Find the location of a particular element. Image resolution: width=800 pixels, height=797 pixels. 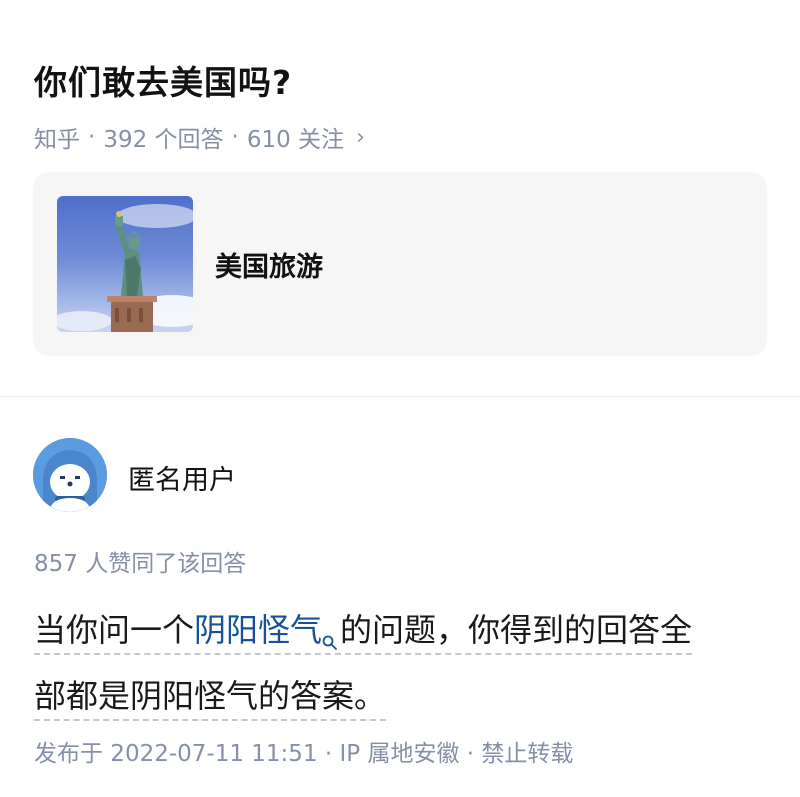

answers-count: 392 个回答 is located at coordinates (163, 140).